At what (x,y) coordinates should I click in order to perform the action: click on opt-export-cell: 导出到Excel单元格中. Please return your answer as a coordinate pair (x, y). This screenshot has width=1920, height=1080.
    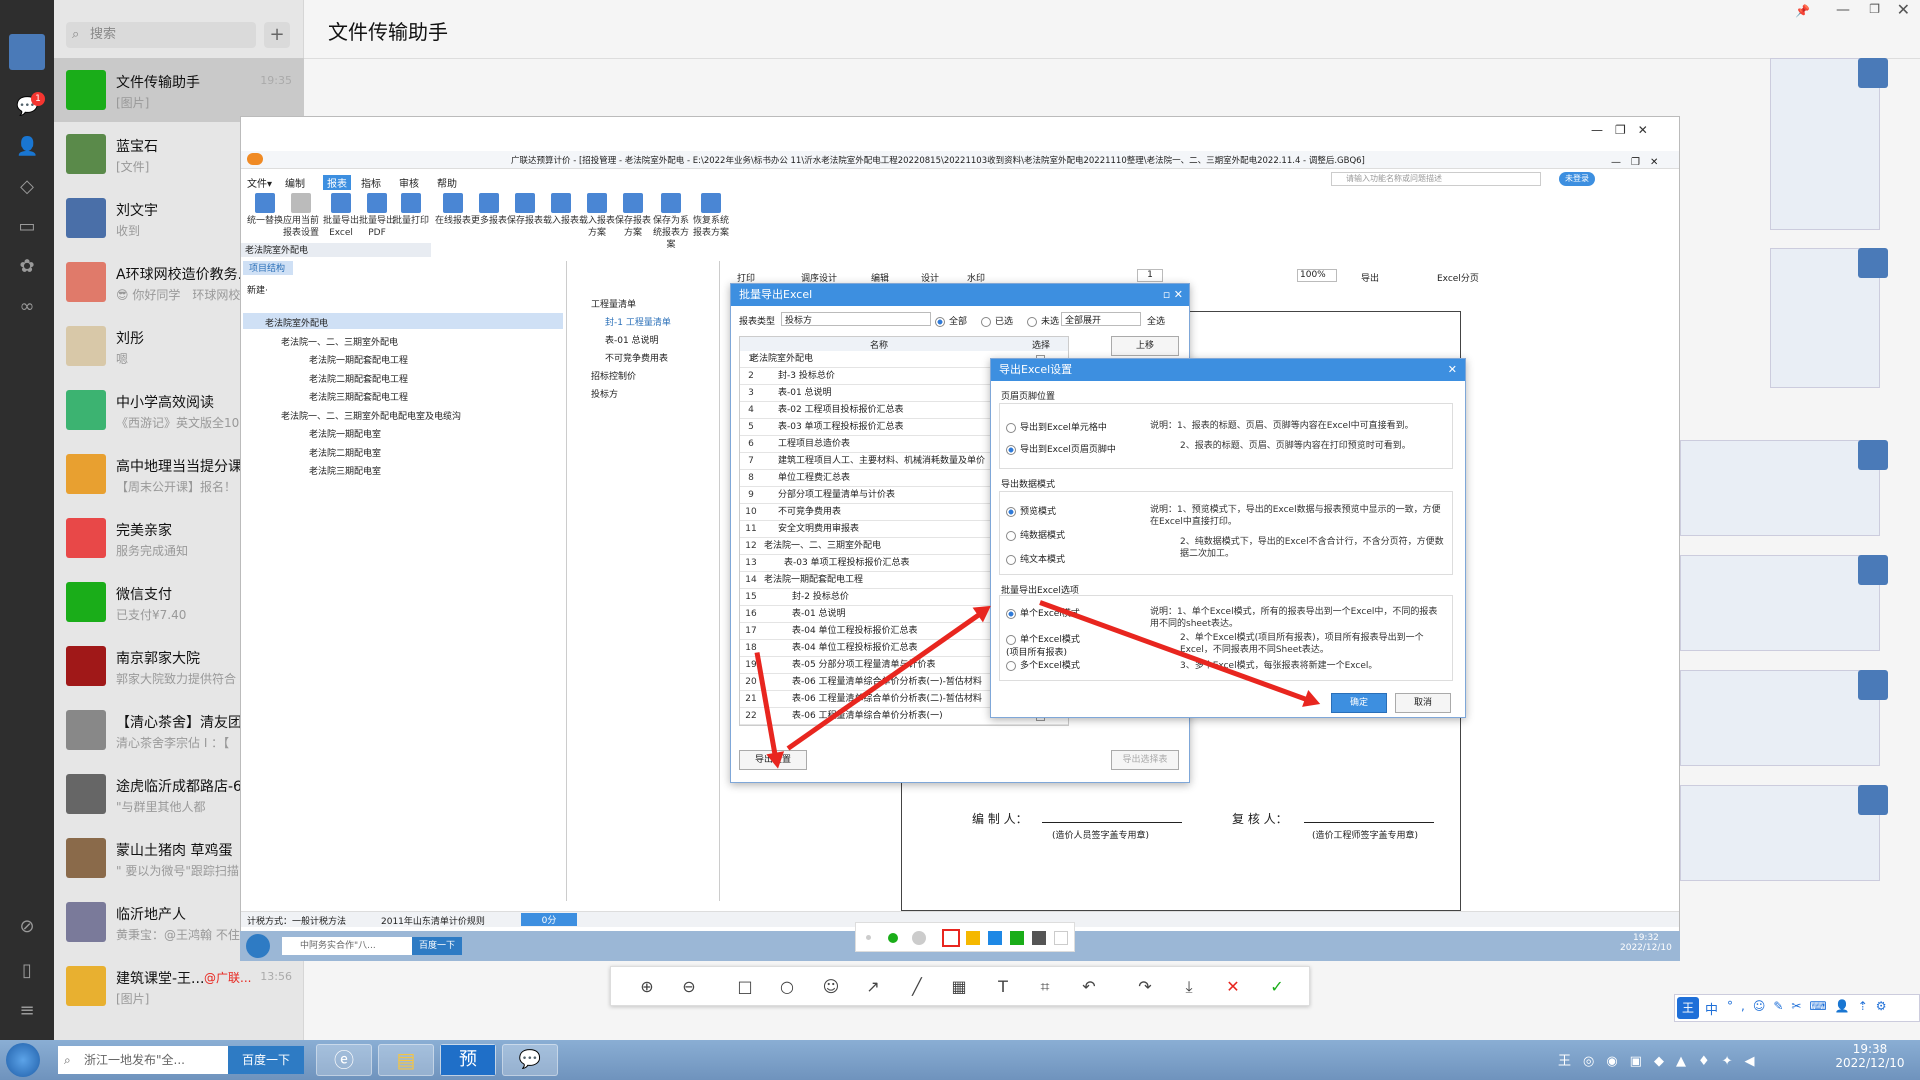
    Looking at the image, I should click on (1056, 426).